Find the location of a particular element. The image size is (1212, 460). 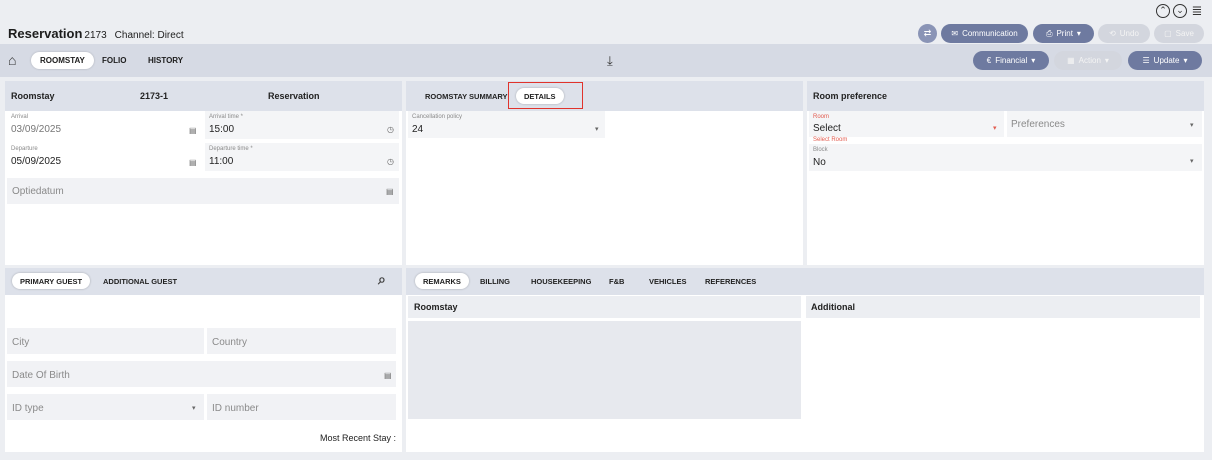

tab-vehicles: VEHICLES is located at coordinates (668, 281).